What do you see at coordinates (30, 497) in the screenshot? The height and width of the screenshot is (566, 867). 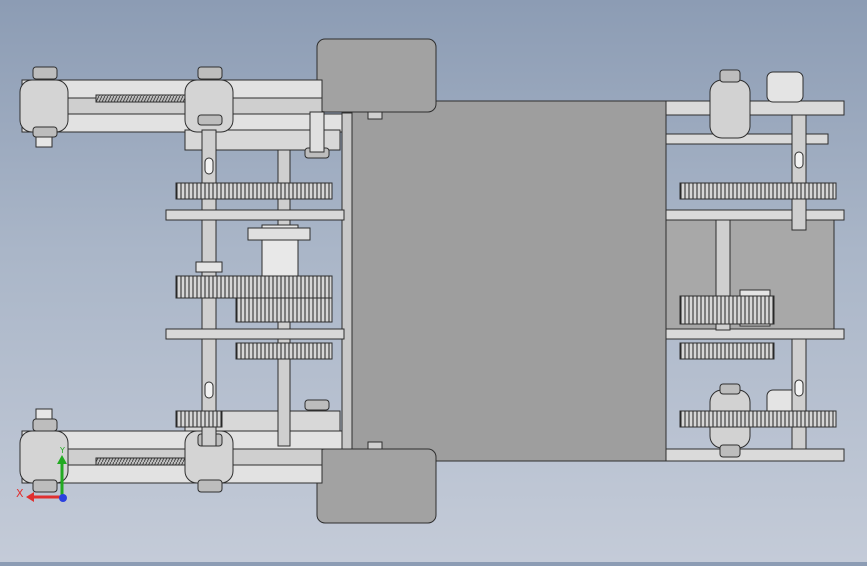 I see `x-axis-arrowhead-icon` at bounding box center [30, 497].